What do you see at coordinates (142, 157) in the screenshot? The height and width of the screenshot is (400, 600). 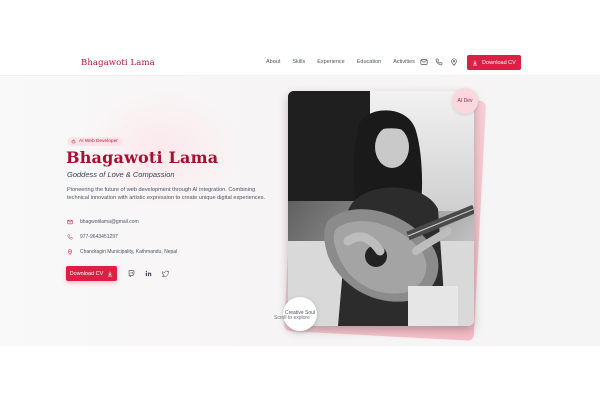 I see `hero-name: Bhagawoti Lama` at bounding box center [142, 157].